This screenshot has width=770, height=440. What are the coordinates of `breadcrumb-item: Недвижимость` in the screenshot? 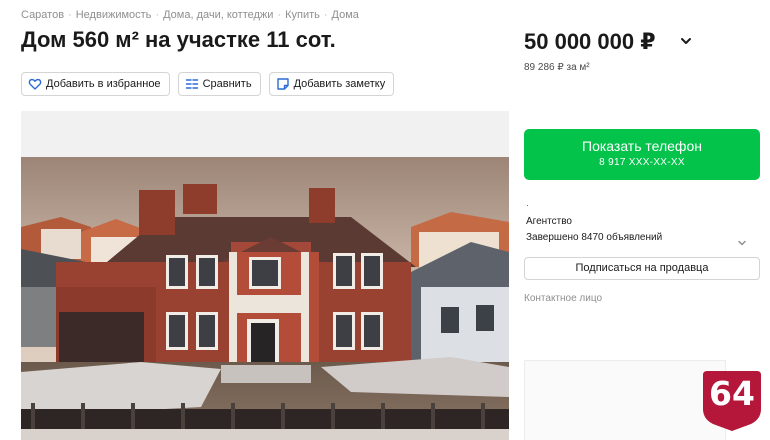 It's located at (114, 15).